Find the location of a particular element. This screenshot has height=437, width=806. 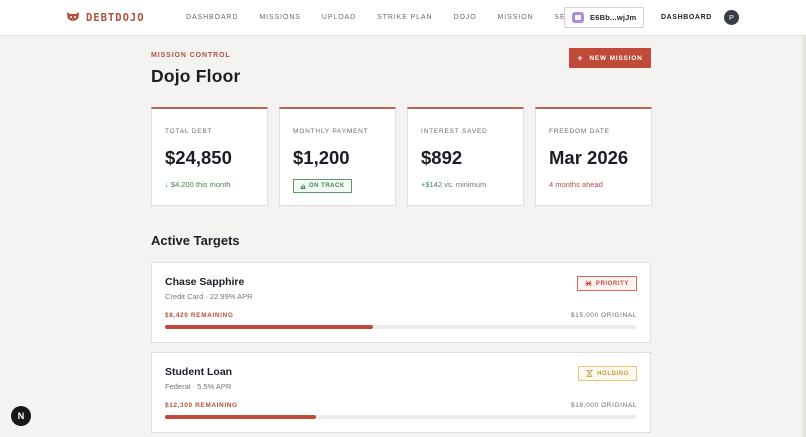

chart-icon is located at coordinates (303, 186).